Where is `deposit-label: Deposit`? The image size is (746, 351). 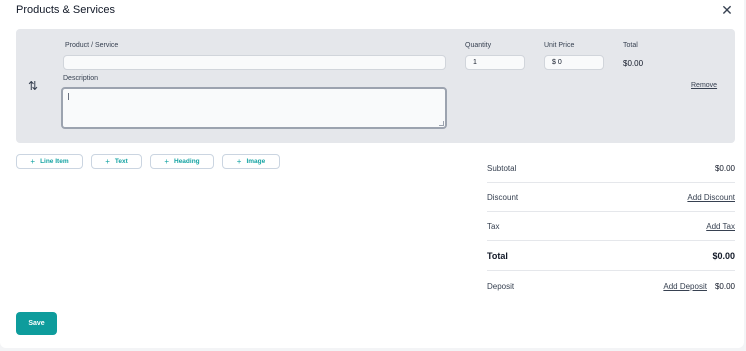 deposit-label: Deposit is located at coordinates (501, 286).